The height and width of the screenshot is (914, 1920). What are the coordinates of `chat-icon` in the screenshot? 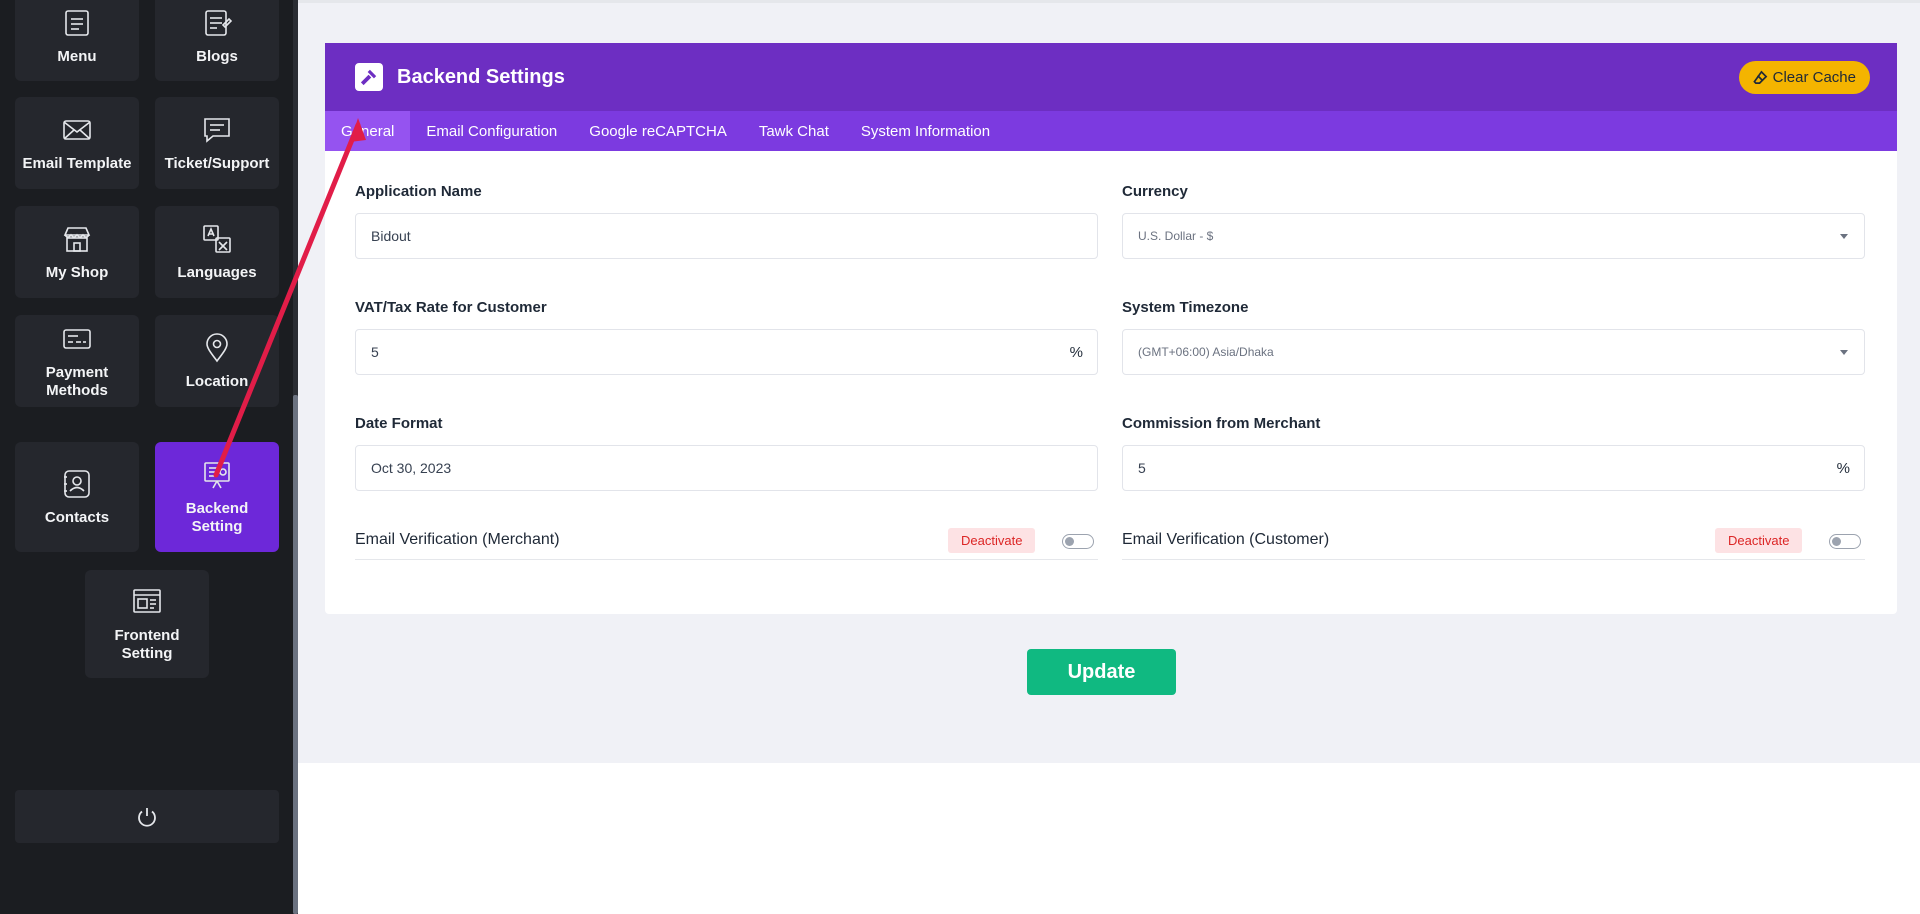 It's located at (217, 130).